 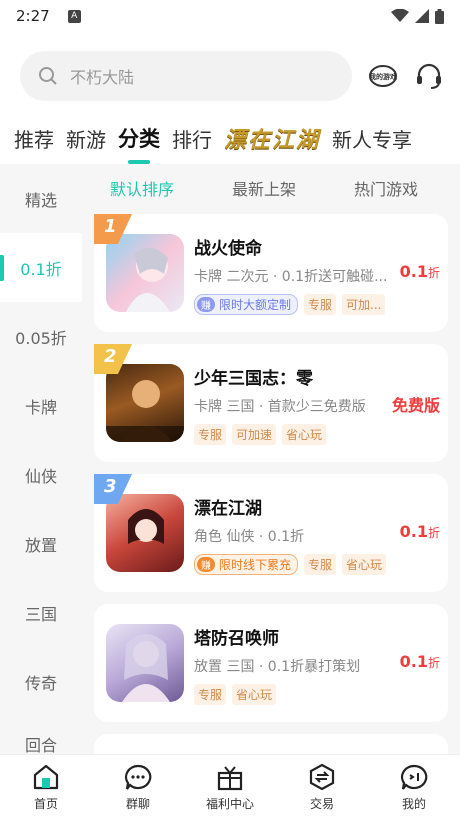 What do you see at coordinates (192, 138) in the screenshot?
I see `tab-ranking: 排行` at bounding box center [192, 138].